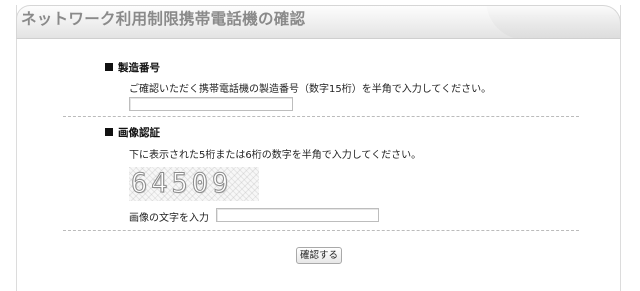  What do you see at coordinates (211, 104) in the screenshot?
I see `serial-number-input` at bounding box center [211, 104].